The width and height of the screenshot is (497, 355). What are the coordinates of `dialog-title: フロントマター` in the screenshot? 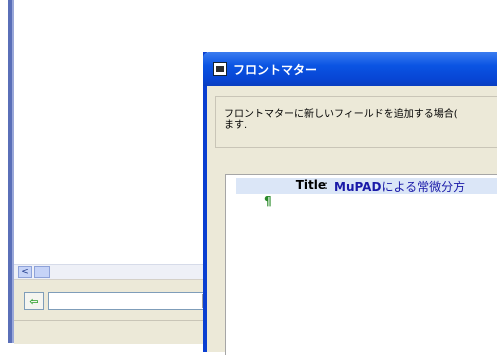 It's located at (275, 70).